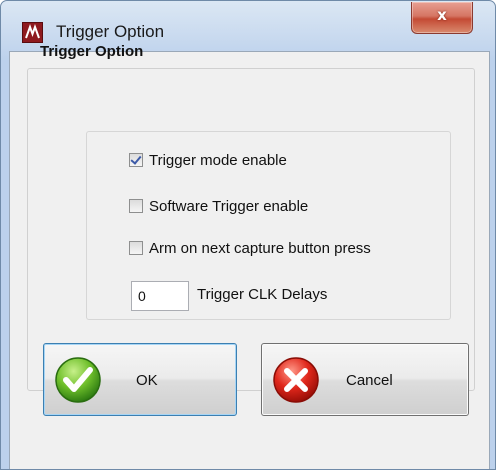  I want to click on clk-delay-label: Trigger CLK Delays, so click(262, 294).